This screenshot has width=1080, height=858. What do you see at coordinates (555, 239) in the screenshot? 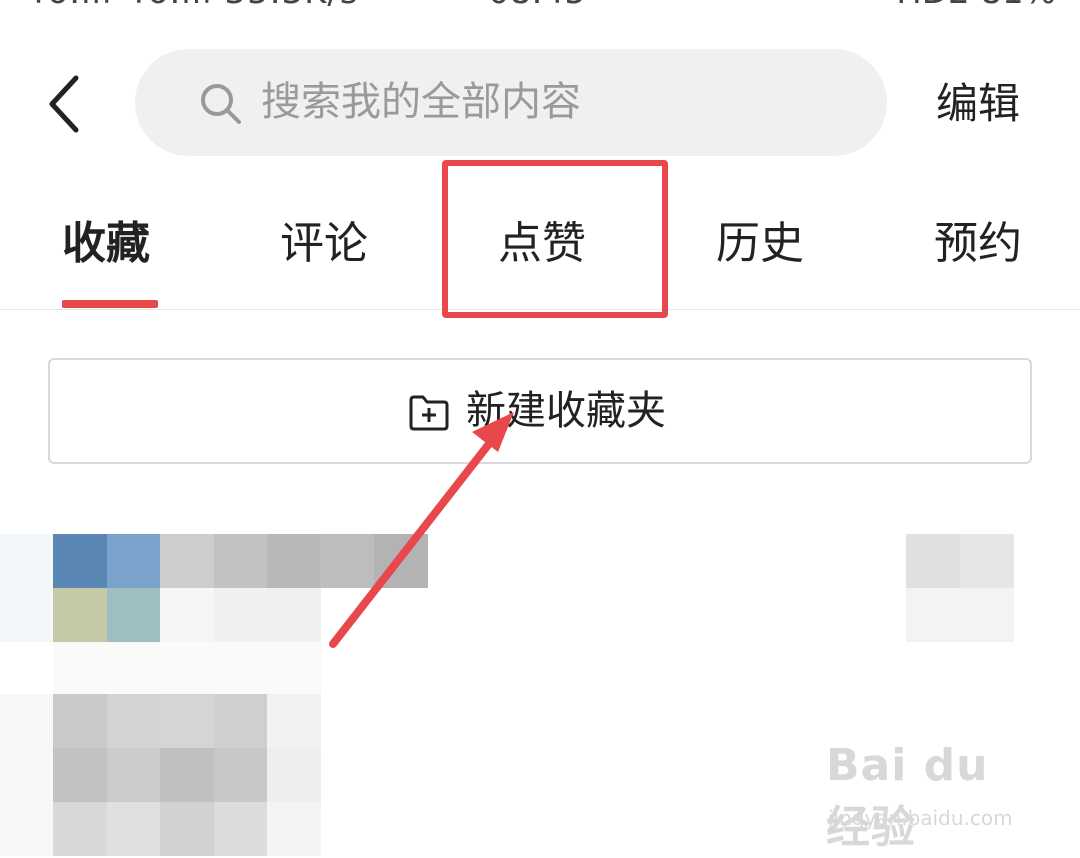
I see `annotation-highlight-box` at bounding box center [555, 239].